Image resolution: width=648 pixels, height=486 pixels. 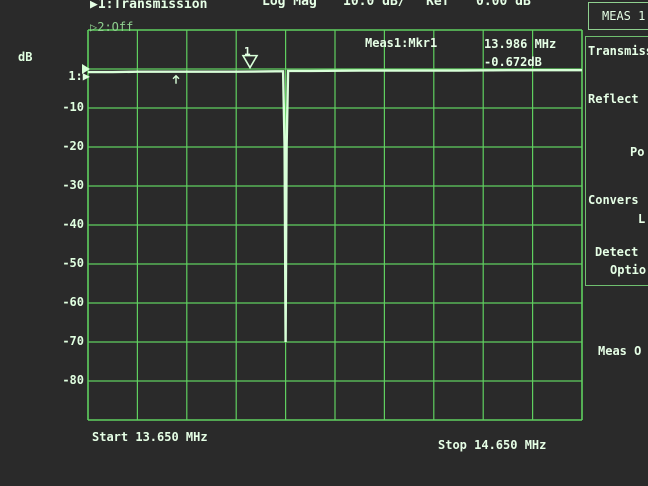 What do you see at coordinates (438, 4) in the screenshot?
I see `ref-label: Ref` at bounding box center [438, 4].